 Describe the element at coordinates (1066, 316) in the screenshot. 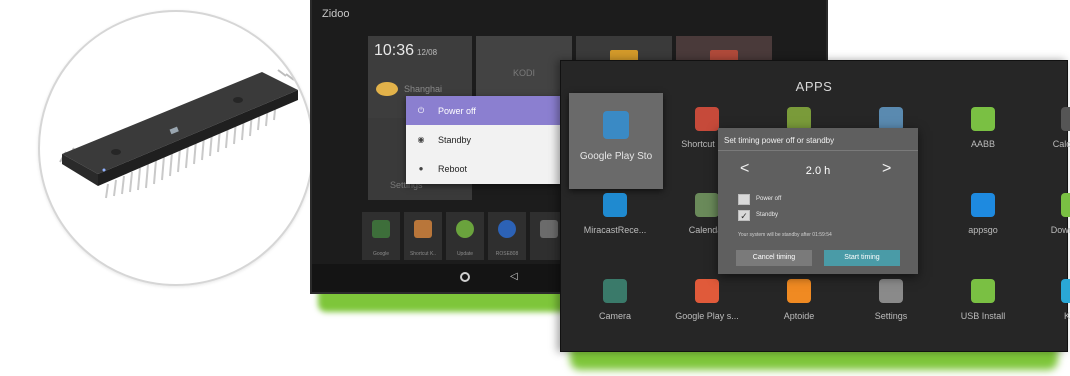

I see `app-tile-label: Kodi` at that location.